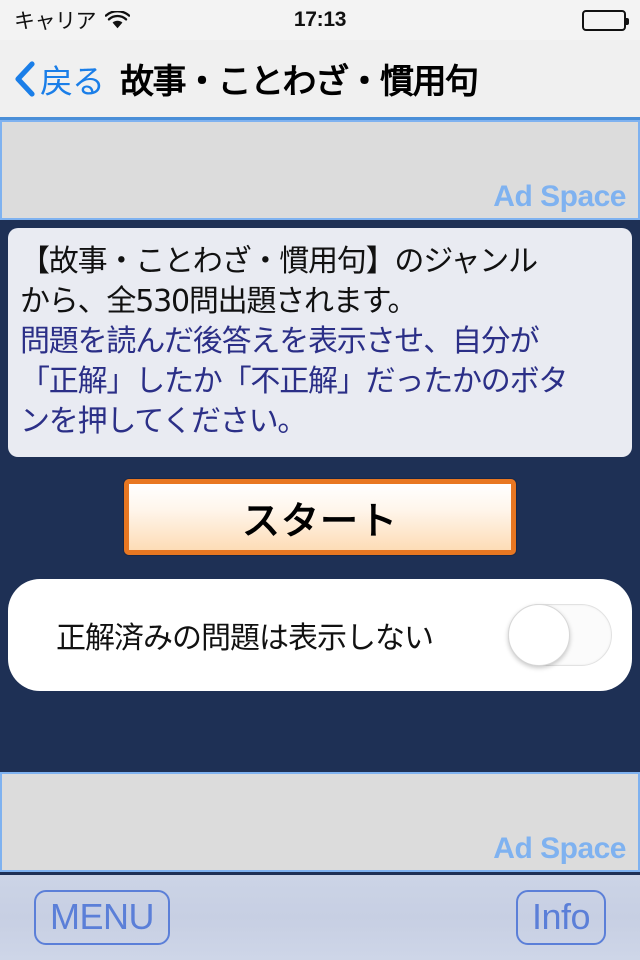 Image resolution: width=640 pixels, height=960 pixels. I want to click on navigation-bar: 戻る 故事・ことわざ・慣用句, so click(320, 80).